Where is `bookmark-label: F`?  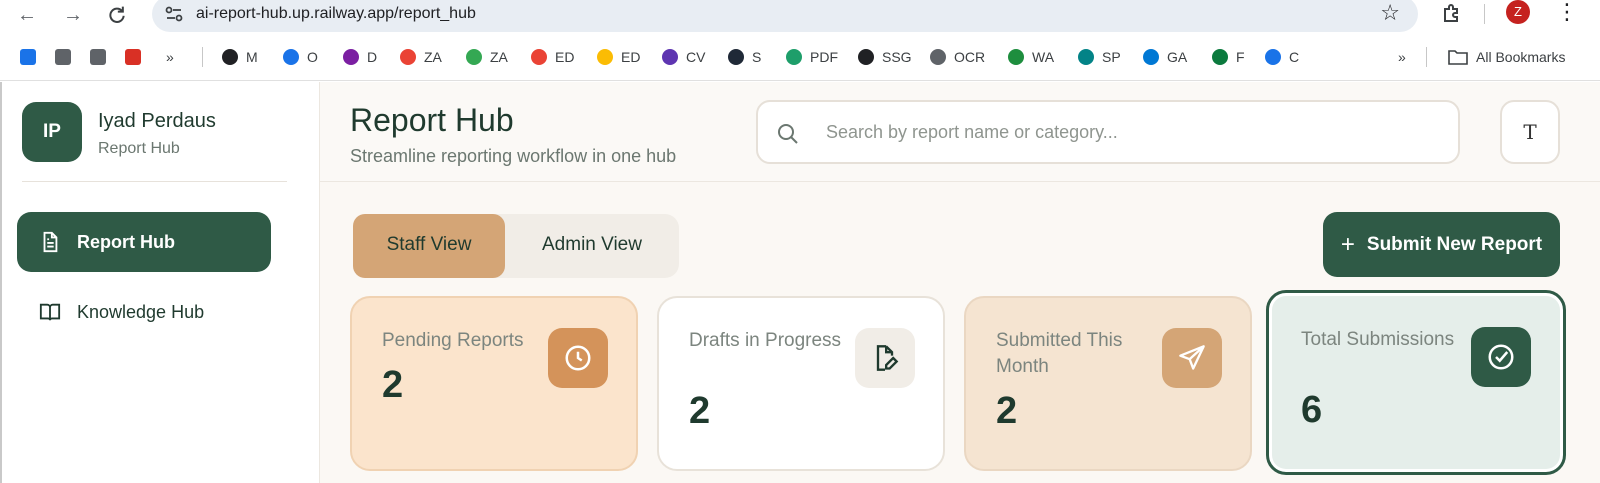 bookmark-label: F is located at coordinates (1240, 57).